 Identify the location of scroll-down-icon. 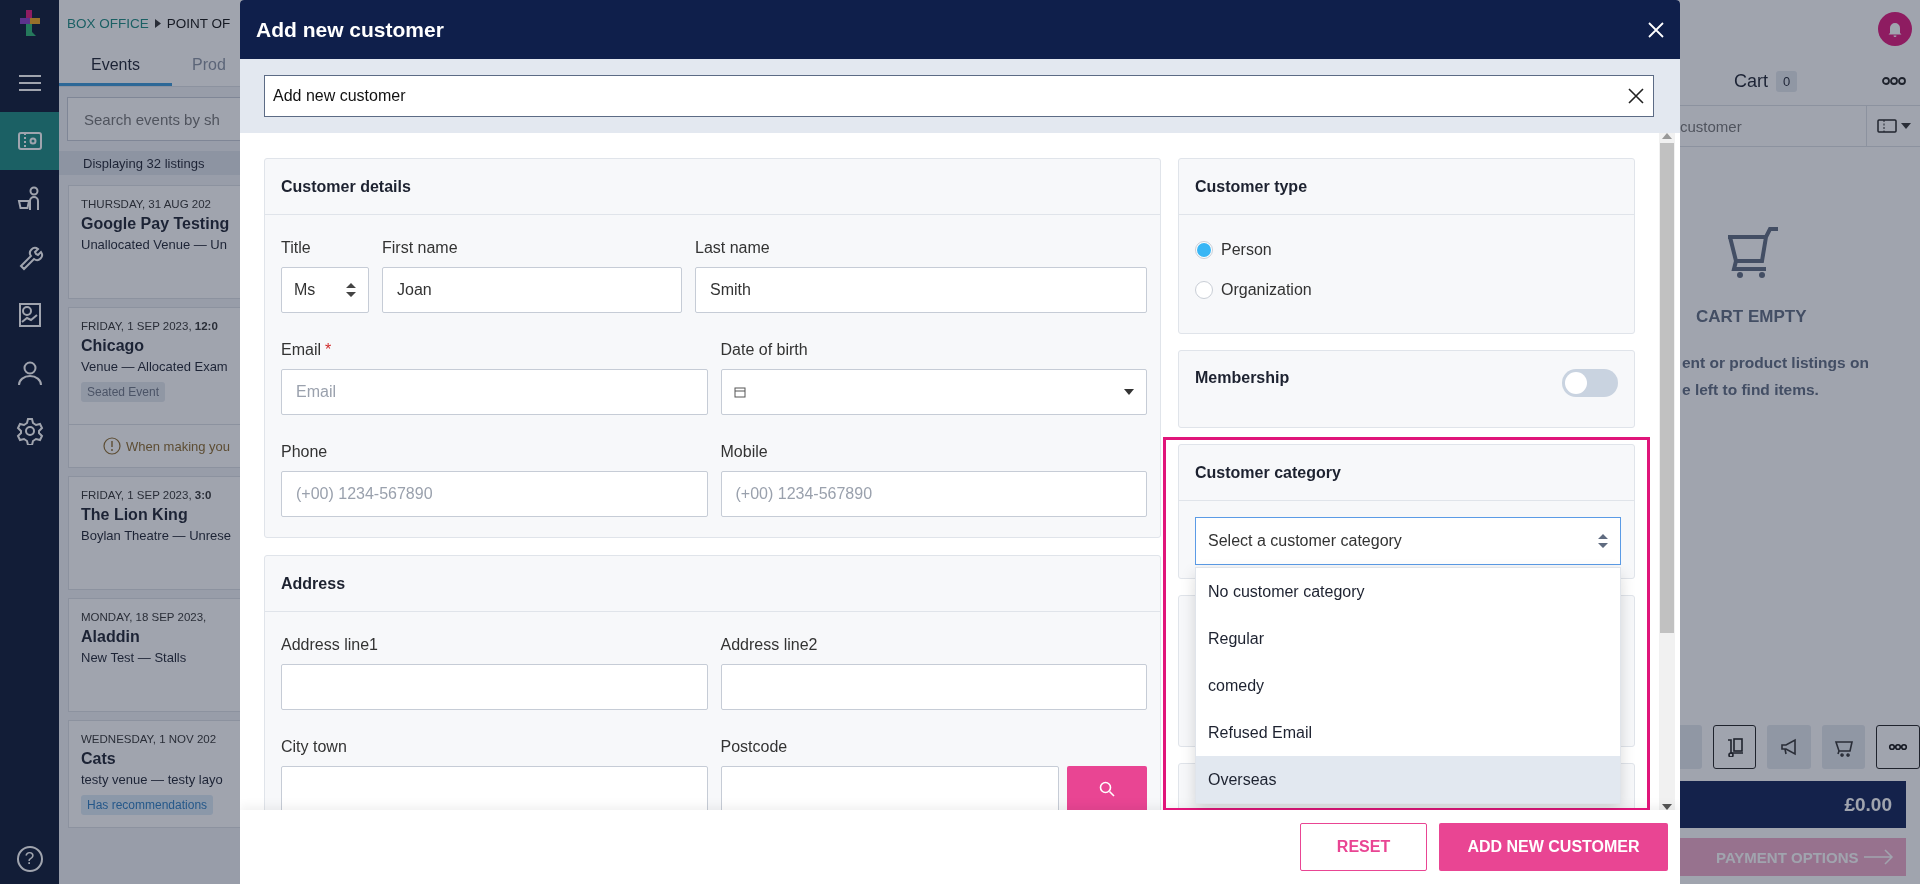
(1667, 807).